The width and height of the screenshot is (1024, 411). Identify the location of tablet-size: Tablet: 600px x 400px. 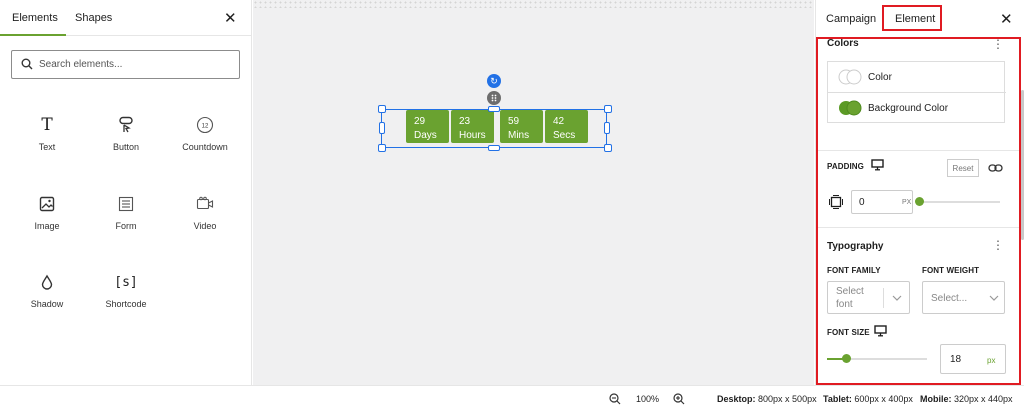
(868, 399).